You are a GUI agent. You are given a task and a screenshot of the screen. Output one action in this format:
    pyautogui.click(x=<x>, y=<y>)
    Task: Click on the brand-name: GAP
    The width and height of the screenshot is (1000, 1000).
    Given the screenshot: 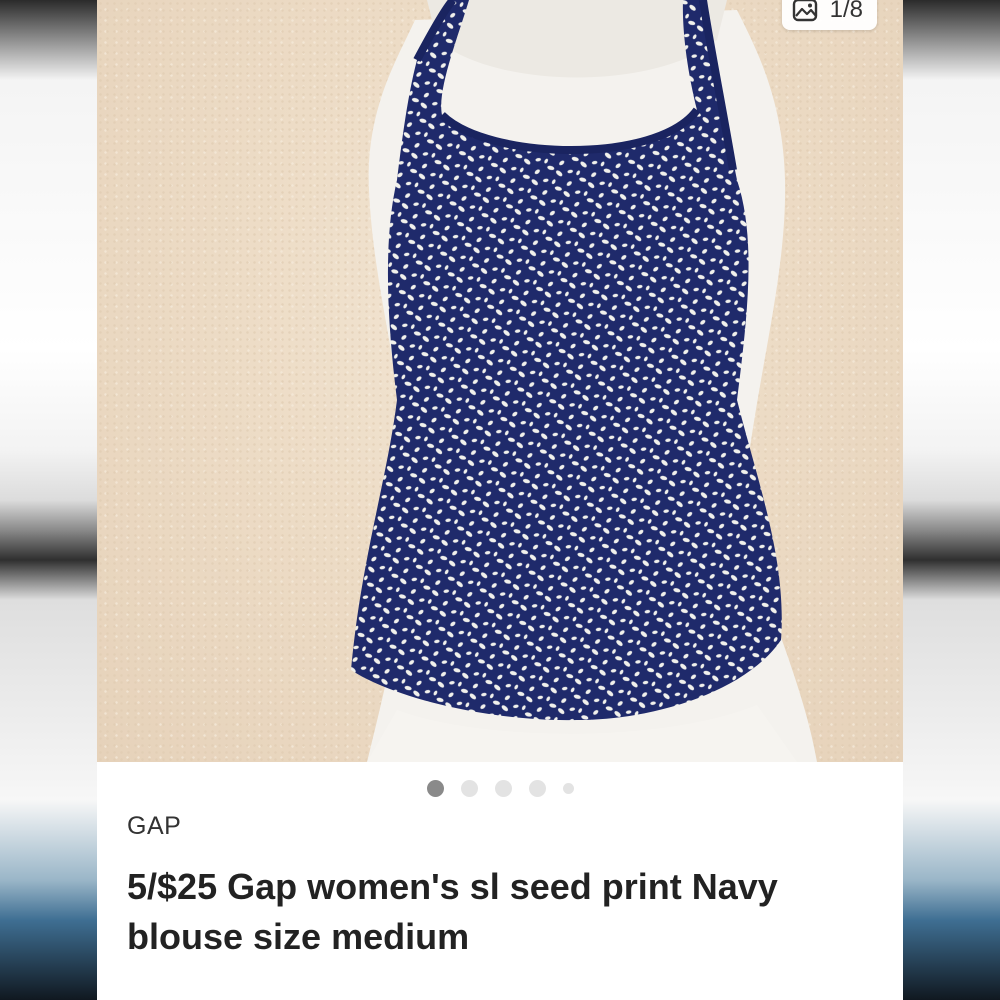 What is the action you would take?
    pyautogui.click(x=154, y=826)
    